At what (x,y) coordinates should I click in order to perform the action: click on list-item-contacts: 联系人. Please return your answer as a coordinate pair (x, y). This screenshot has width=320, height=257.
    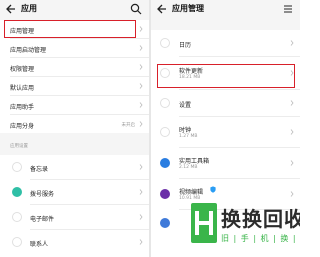
    Looking at the image, I should click on (74, 242).